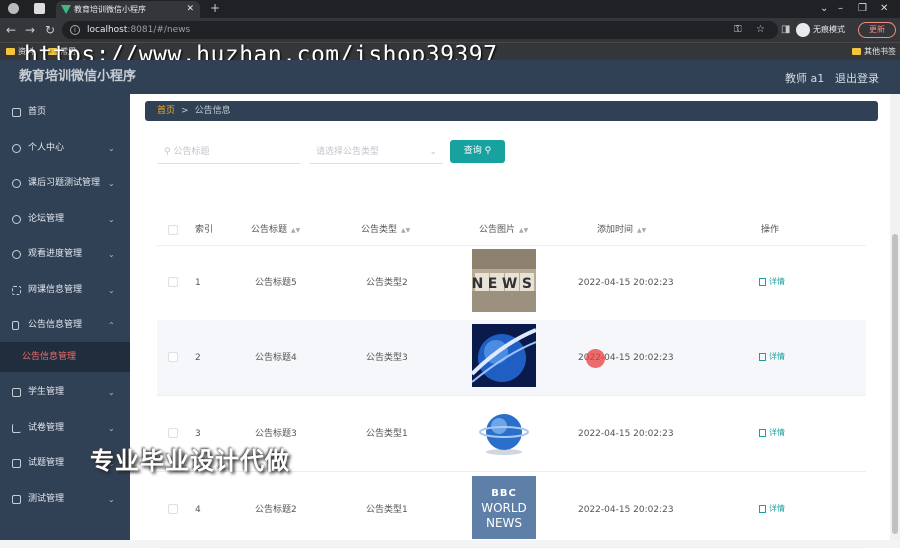  Describe the element at coordinates (884, 8) in the screenshot. I see `close-window-icon: ✕` at that location.